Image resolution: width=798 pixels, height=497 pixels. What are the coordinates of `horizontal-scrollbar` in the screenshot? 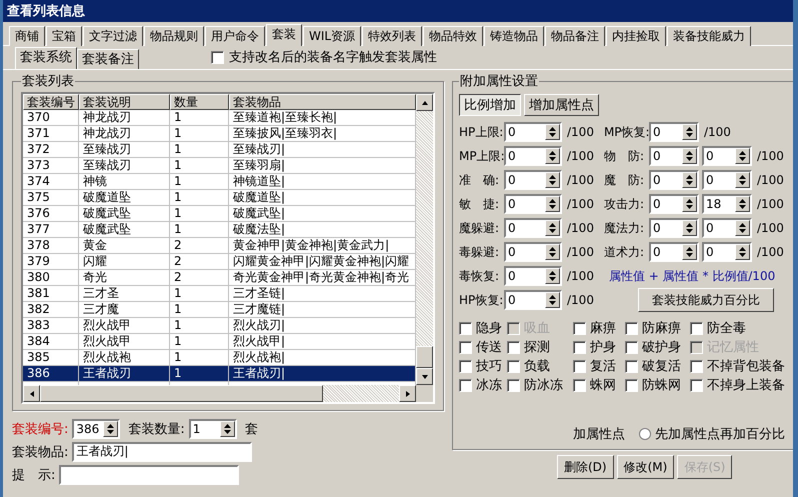 It's located at (219, 393).